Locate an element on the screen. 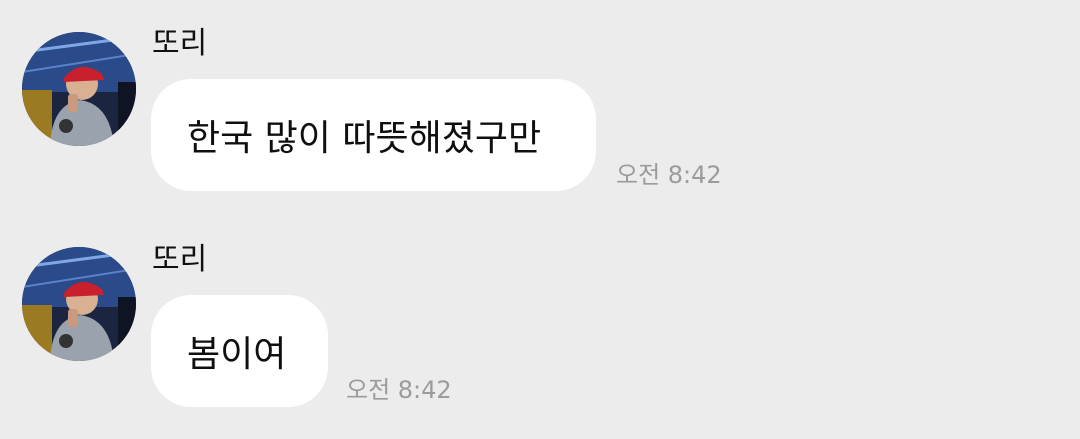 The height and width of the screenshot is (439, 1080). message-bubble: 한국 많이 따뜻해졌구만 is located at coordinates (373, 135).